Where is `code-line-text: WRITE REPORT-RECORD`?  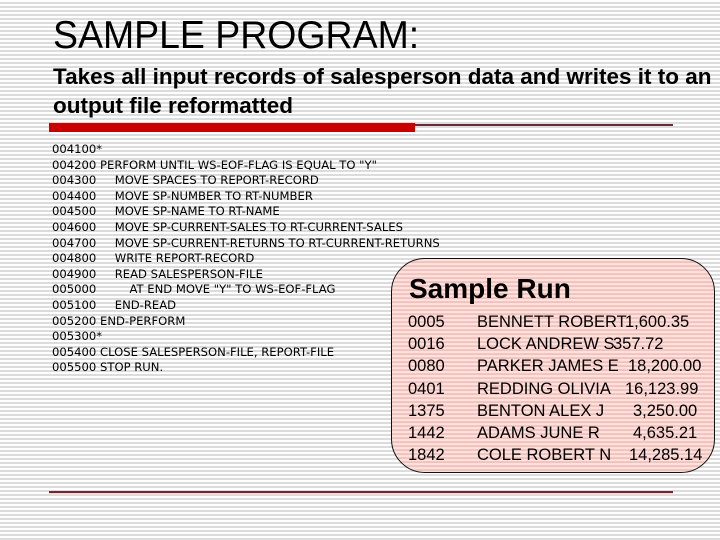 code-line-text: WRITE REPORT-RECORD is located at coordinates (177, 258).